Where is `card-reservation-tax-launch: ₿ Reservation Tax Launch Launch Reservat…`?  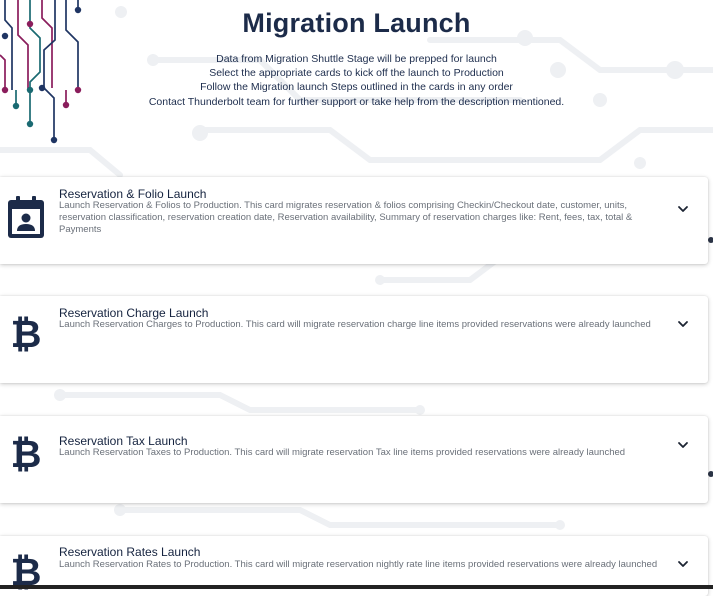
card-reservation-tax-launch: ₿ Reservation Tax Launch Launch Reservat… is located at coordinates (354, 459).